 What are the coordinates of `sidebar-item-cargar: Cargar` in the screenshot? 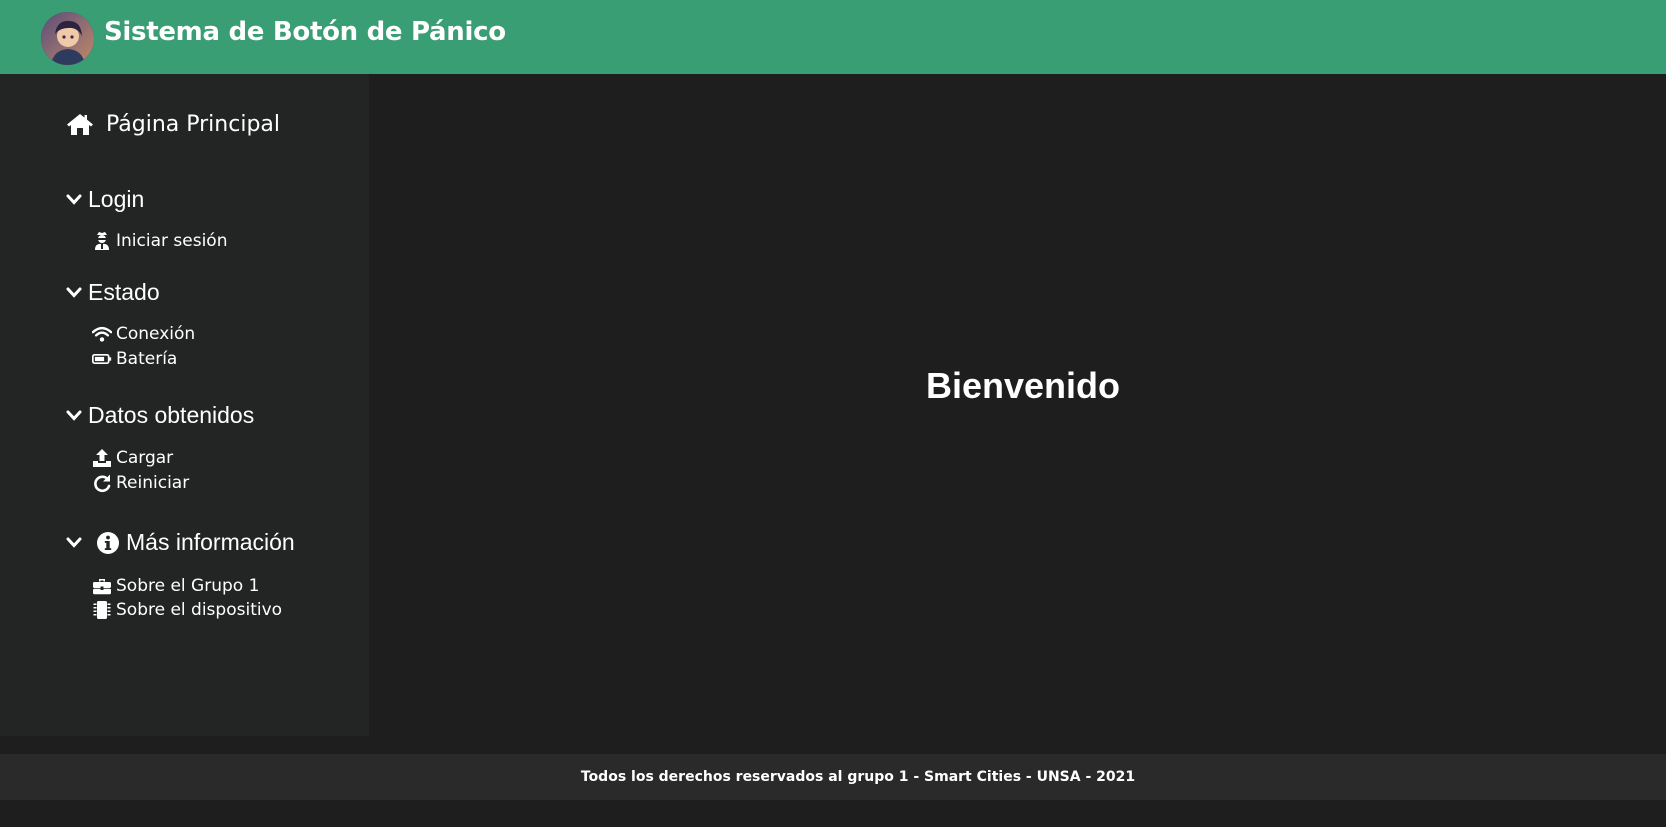 It's located at (132, 458).